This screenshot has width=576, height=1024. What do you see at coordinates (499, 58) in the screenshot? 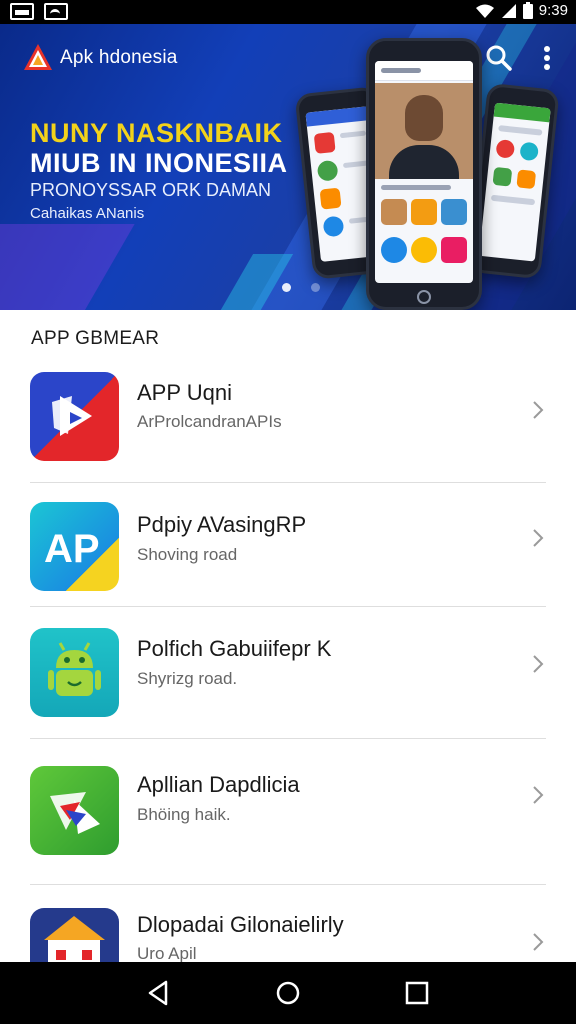
I see `search-icon` at bounding box center [499, 58].